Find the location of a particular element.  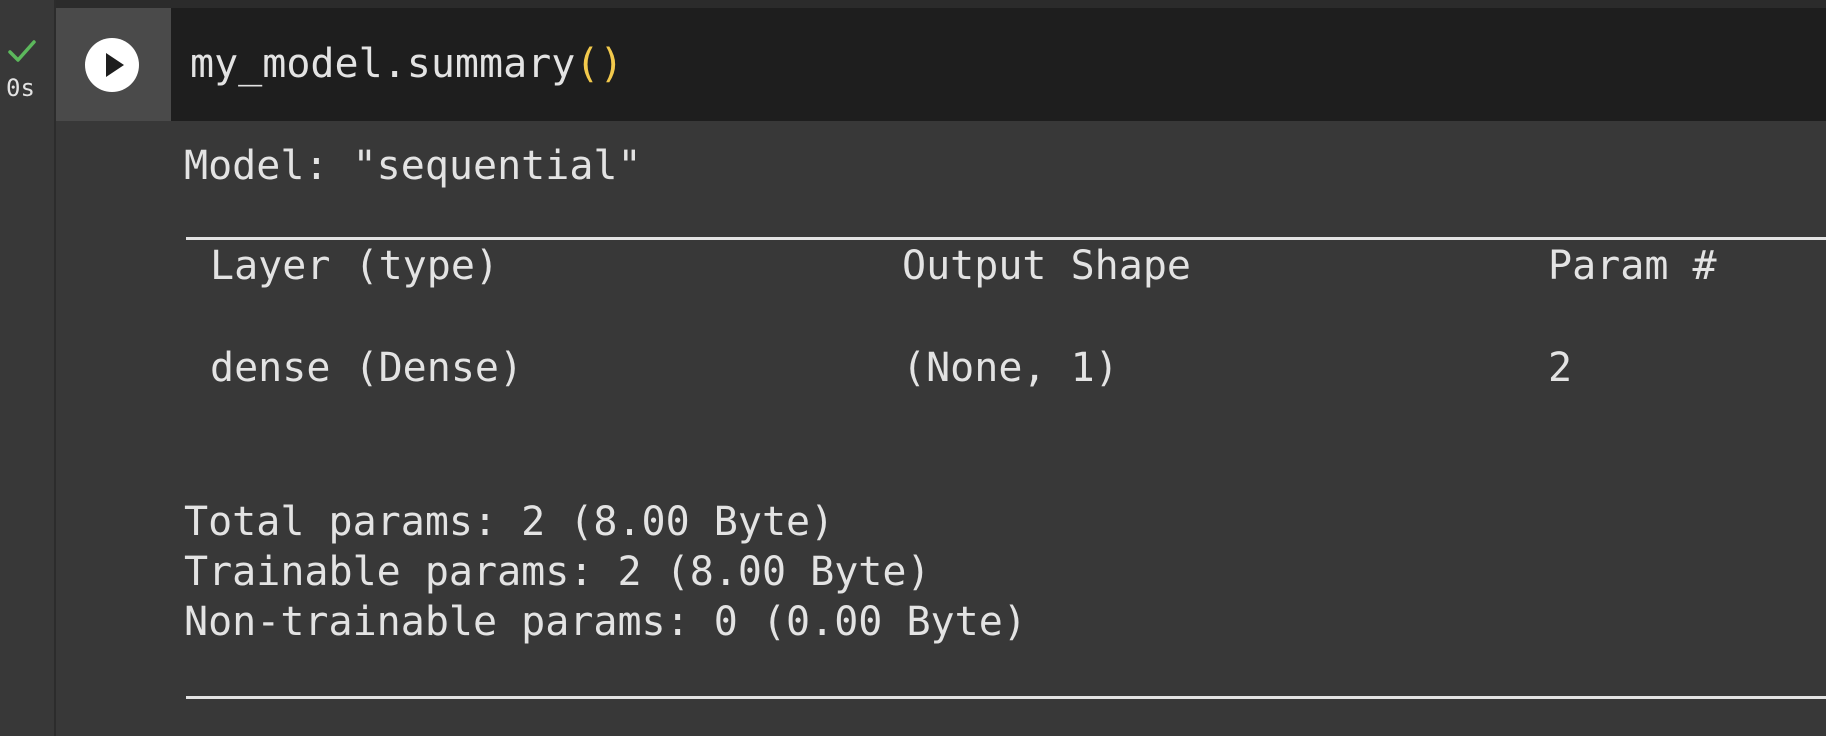

row-output-shape: (None, 1) is located at coordinates (1010, 368).